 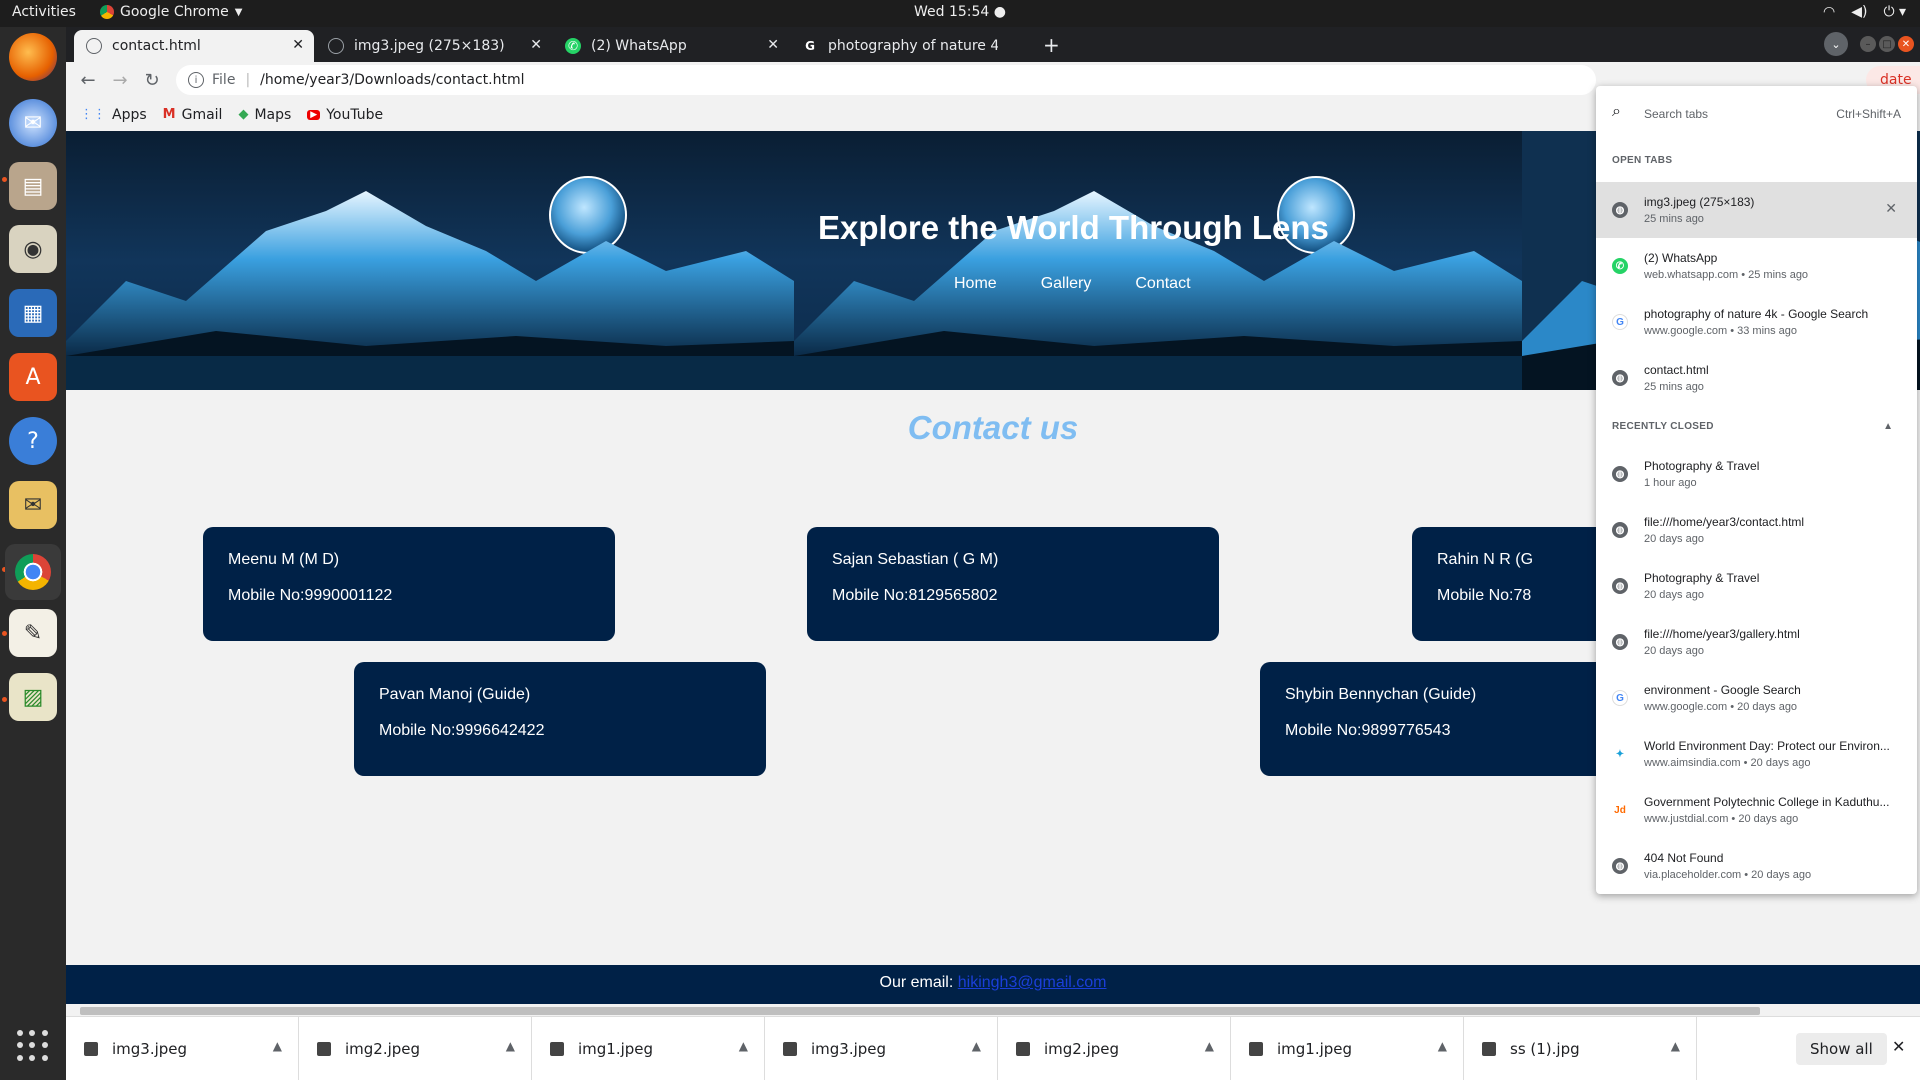 What do you see at coordinates (1756, 114) in the screenshot?
I see `tab-search-field: ⌕ Search tabs Ctrl+Shift+A` at bounding box center [1756, 114].